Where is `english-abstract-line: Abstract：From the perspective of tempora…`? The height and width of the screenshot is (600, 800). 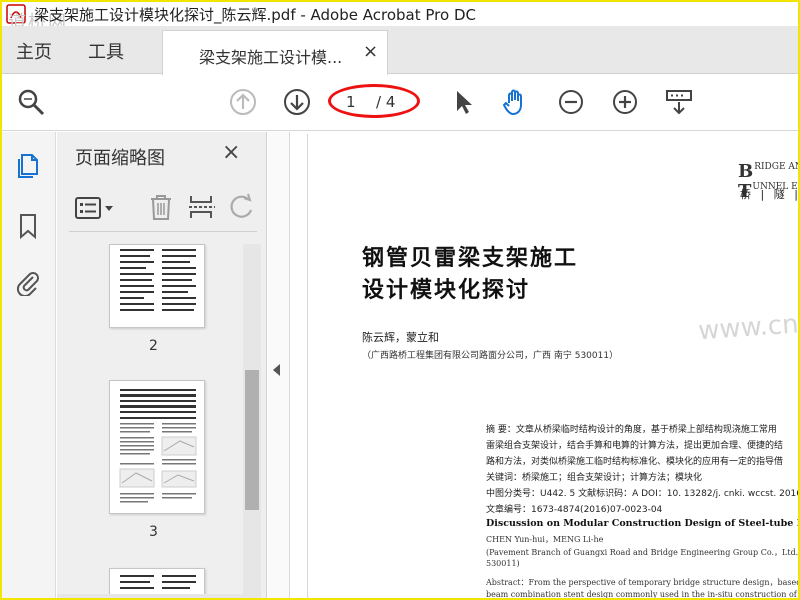 english-abstract-line: Abstract：From the perspective of tempora… is located at coordinates (642, 582).